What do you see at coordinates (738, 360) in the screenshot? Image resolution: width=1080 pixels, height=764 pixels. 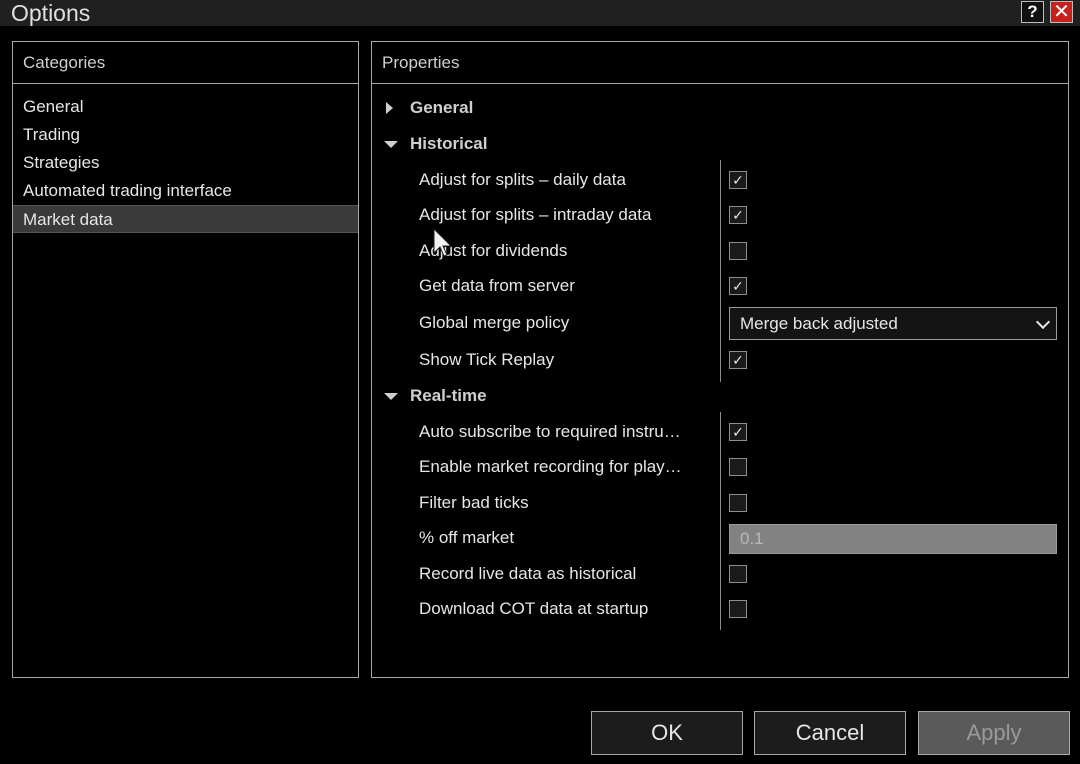 I see `show-tick-replay-checkbox: ✓` at bounding box center [738, 360].